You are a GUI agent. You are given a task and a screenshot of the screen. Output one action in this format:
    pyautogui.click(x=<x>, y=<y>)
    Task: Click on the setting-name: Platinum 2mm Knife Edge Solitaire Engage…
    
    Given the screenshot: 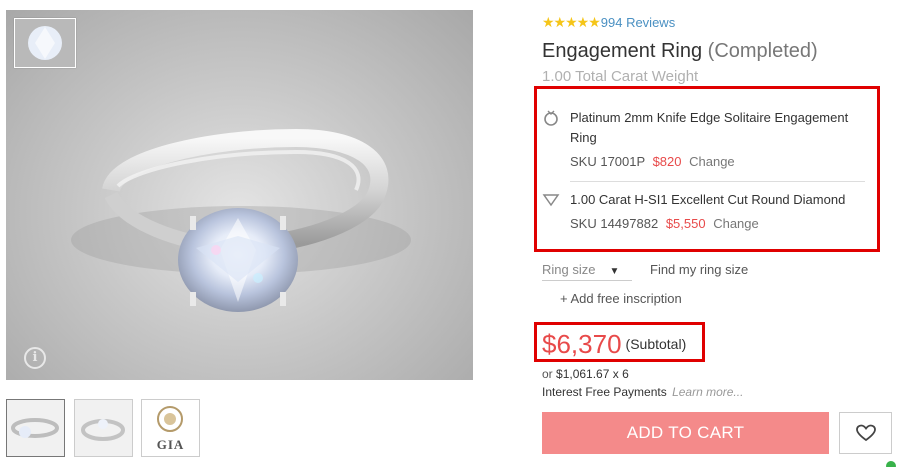 What is the action you would take?
    pyautogui.click(x=709, y=127)
    